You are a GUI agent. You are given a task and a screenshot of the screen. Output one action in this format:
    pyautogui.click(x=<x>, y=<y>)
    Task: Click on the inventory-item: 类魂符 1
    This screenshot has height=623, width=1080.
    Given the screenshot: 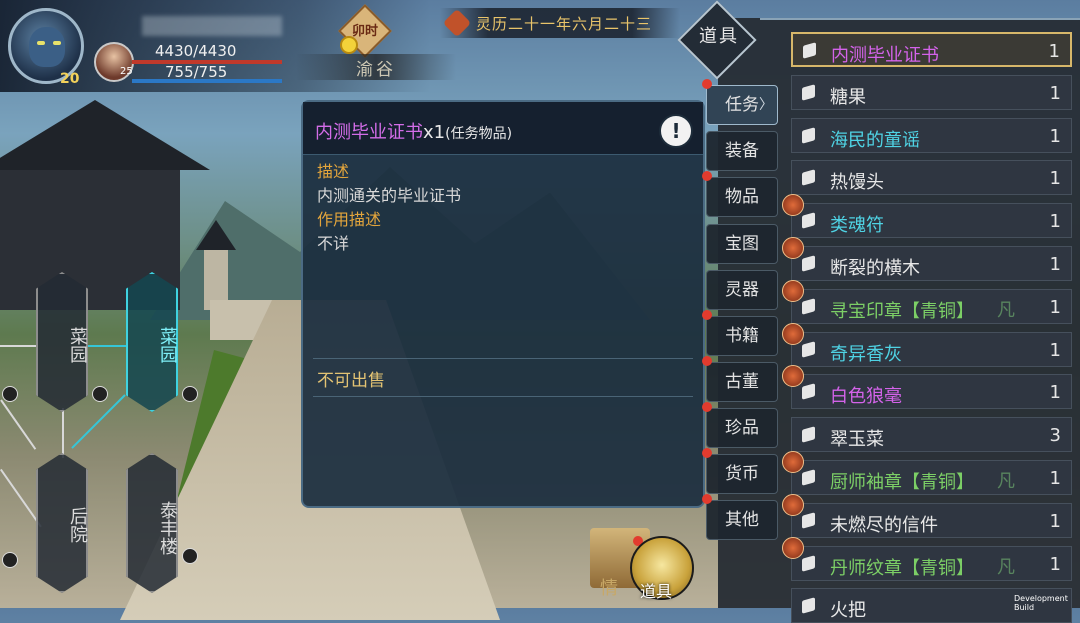 What is the action you would take?
    pyautogui.click(x=927, y=216)
    